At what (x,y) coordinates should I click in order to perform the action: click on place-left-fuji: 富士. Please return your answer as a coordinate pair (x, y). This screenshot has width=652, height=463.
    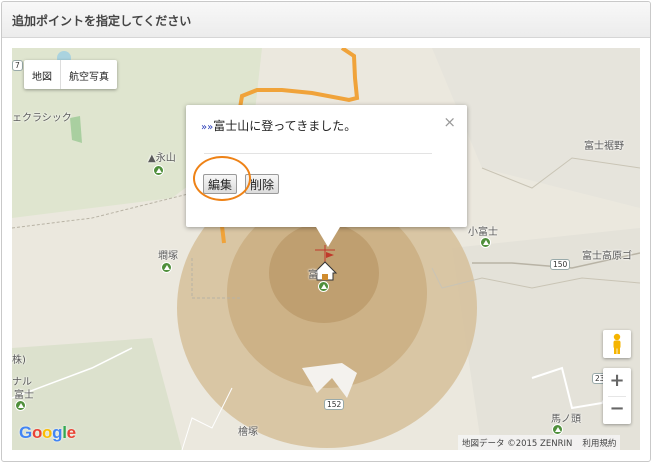
    Looking at the image, I should click on (24, 395).